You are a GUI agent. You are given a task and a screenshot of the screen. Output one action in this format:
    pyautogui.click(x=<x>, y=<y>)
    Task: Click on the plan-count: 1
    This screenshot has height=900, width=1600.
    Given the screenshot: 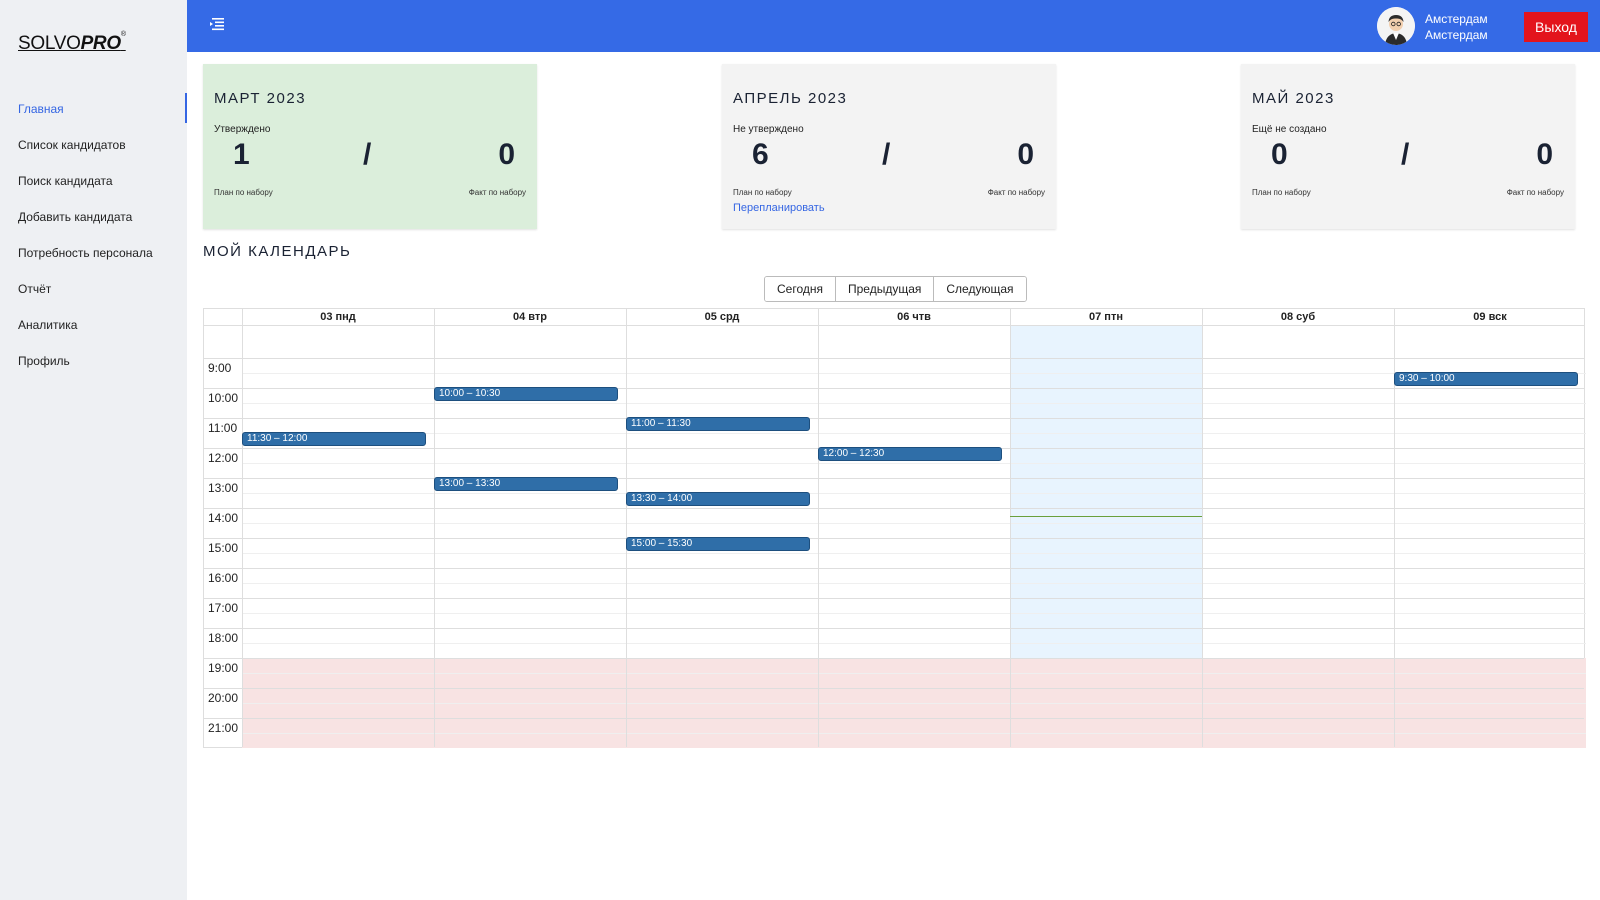 What is the action you would take?
    pyautogui.click(x=241, y=154)
    